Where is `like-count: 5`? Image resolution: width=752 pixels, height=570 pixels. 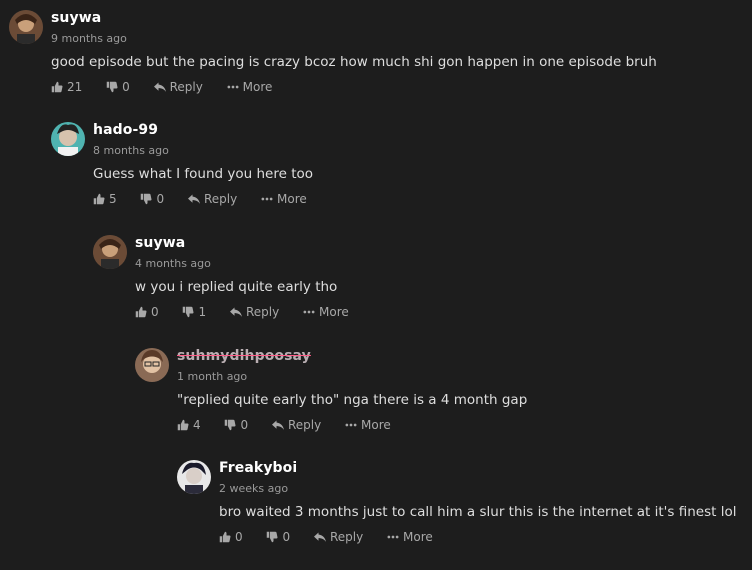
like-count: 5 is located at coordinates (113, 199).